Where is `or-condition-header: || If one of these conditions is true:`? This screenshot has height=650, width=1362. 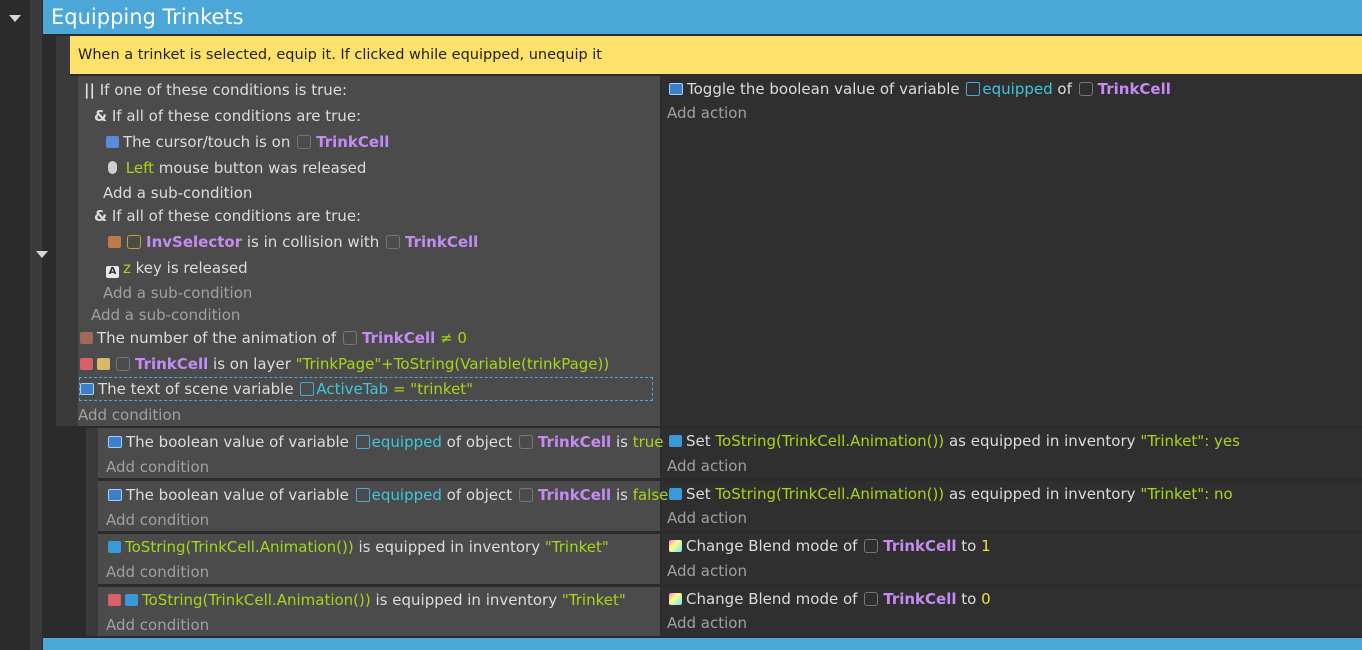 or-condition-header: || If one of these conditions is true: is located at coordinates (215, 90).